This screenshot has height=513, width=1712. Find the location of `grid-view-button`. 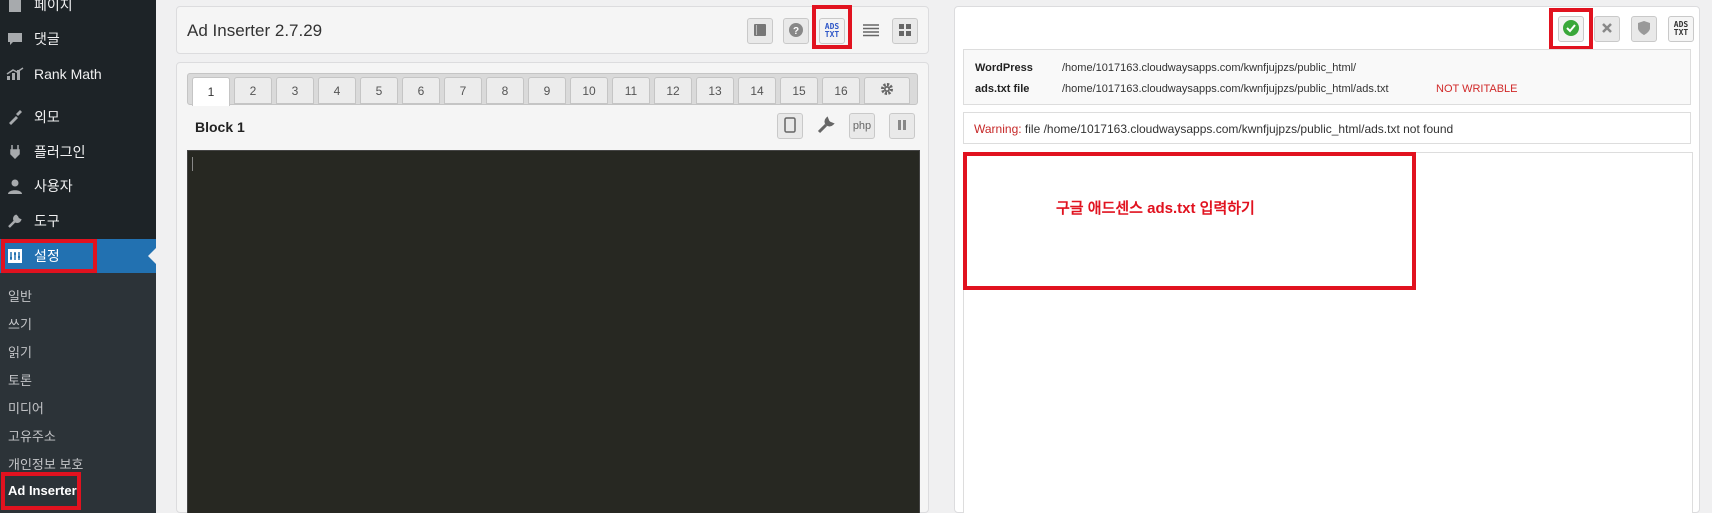

grid-view-button is located at coordinates (905, 31).